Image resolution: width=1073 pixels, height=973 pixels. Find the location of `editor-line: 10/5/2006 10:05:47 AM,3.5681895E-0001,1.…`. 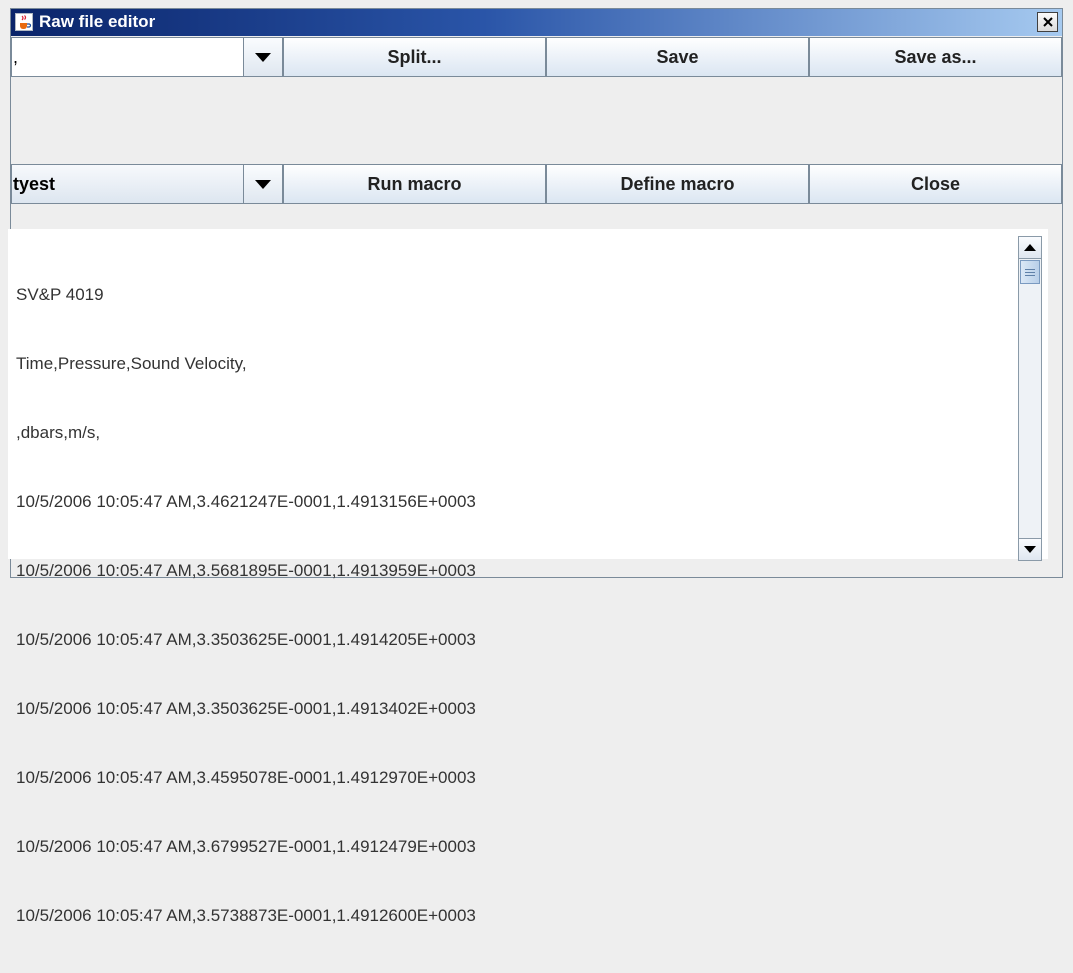

editor-line: 10/5/2006 10:05:47 AM,3.5681895E-0001,1.… is located at coordinates (246, 570).